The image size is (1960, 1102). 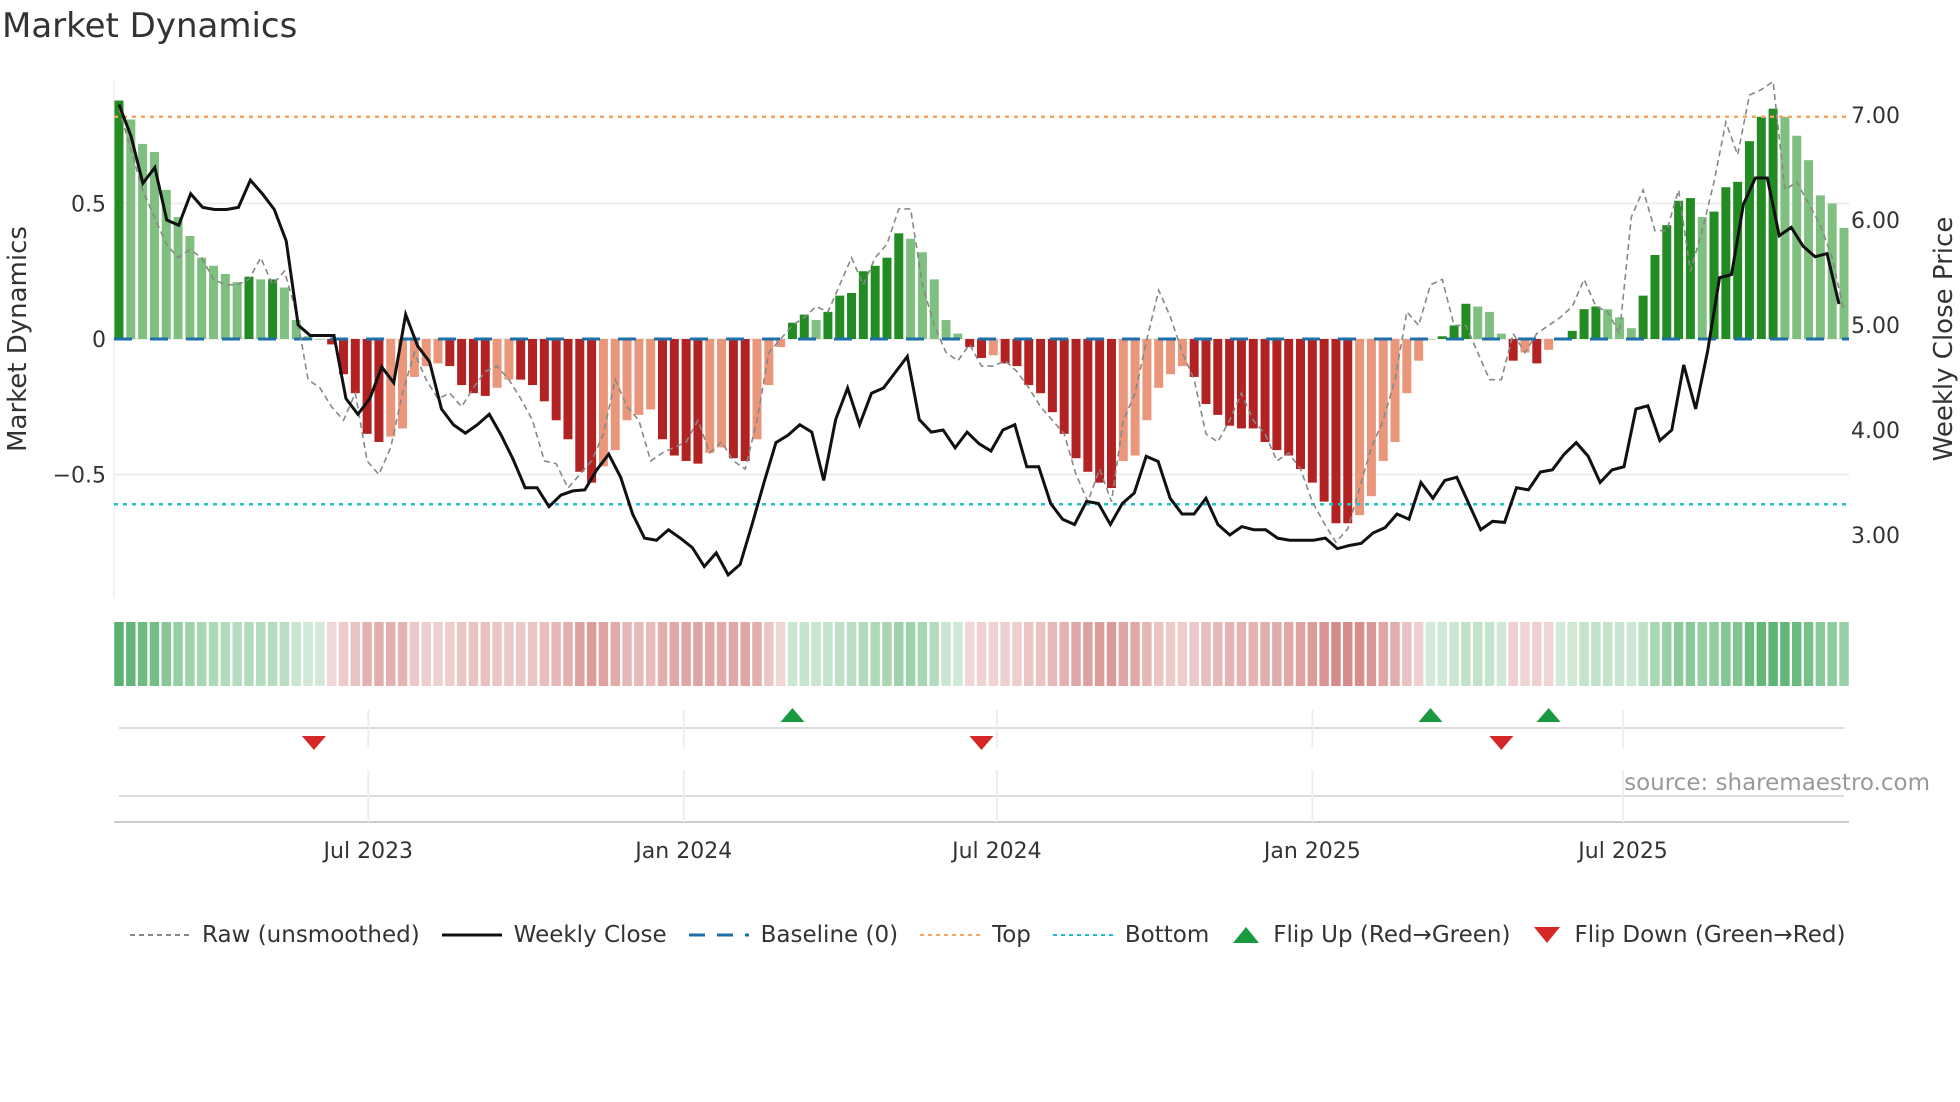 I want to click on source-label: source: sharemaestro.com, so click(x=1777, y=783).